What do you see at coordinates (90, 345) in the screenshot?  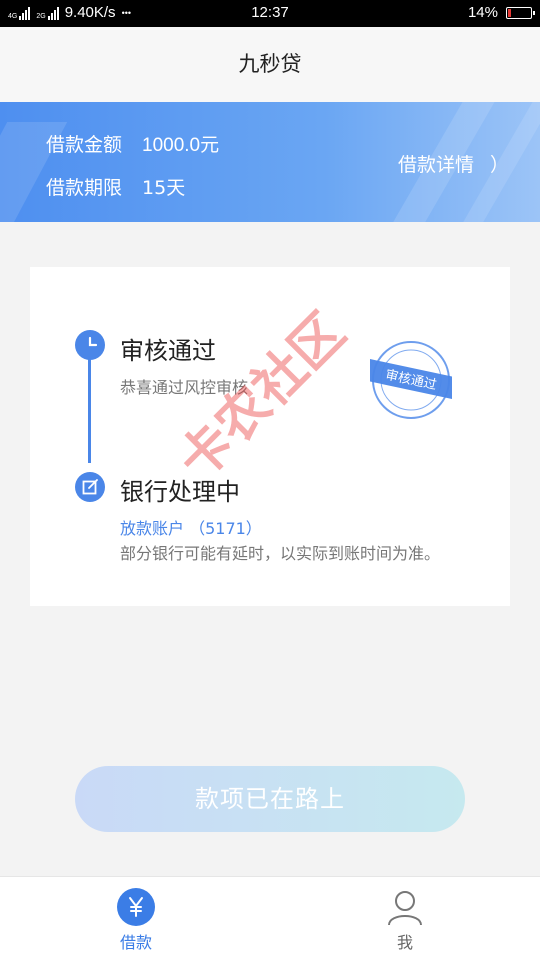 I see `clock-icon` at bounding box center [90, 345].